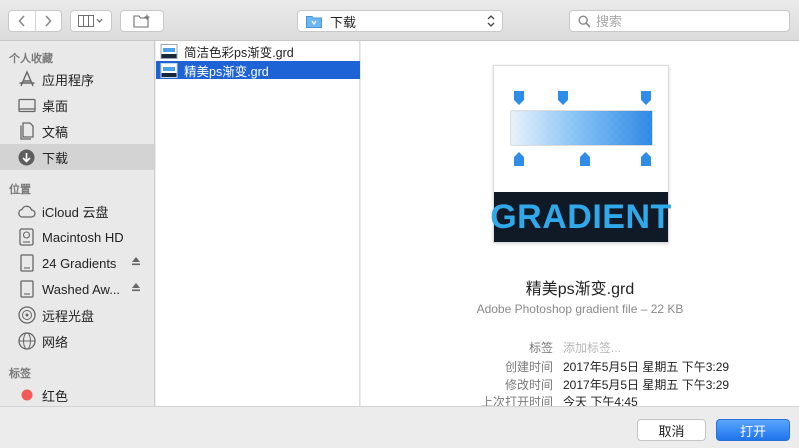 The height and width of the screenshot is (448, 799). Describe the element at coordinates (491, 21) in the screenshot. I see `chevron-up-down-icon` at that location.